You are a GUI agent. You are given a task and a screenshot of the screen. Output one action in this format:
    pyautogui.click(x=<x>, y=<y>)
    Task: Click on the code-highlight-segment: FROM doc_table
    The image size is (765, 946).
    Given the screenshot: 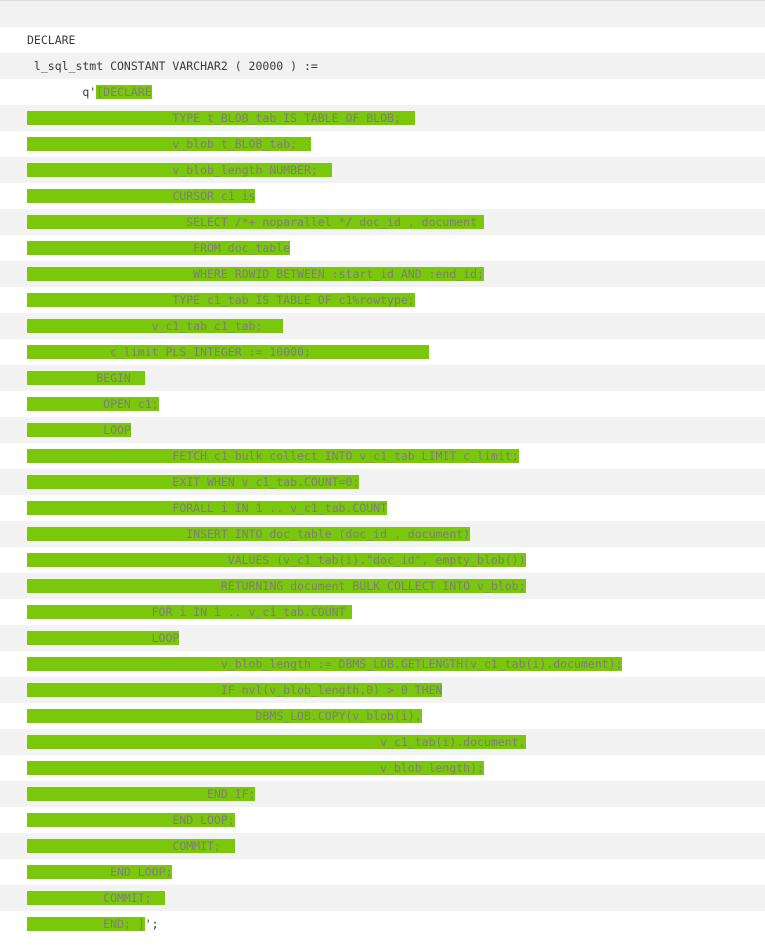 What is the action you would take?
    pyautogui.click(x=159, y=248)
    